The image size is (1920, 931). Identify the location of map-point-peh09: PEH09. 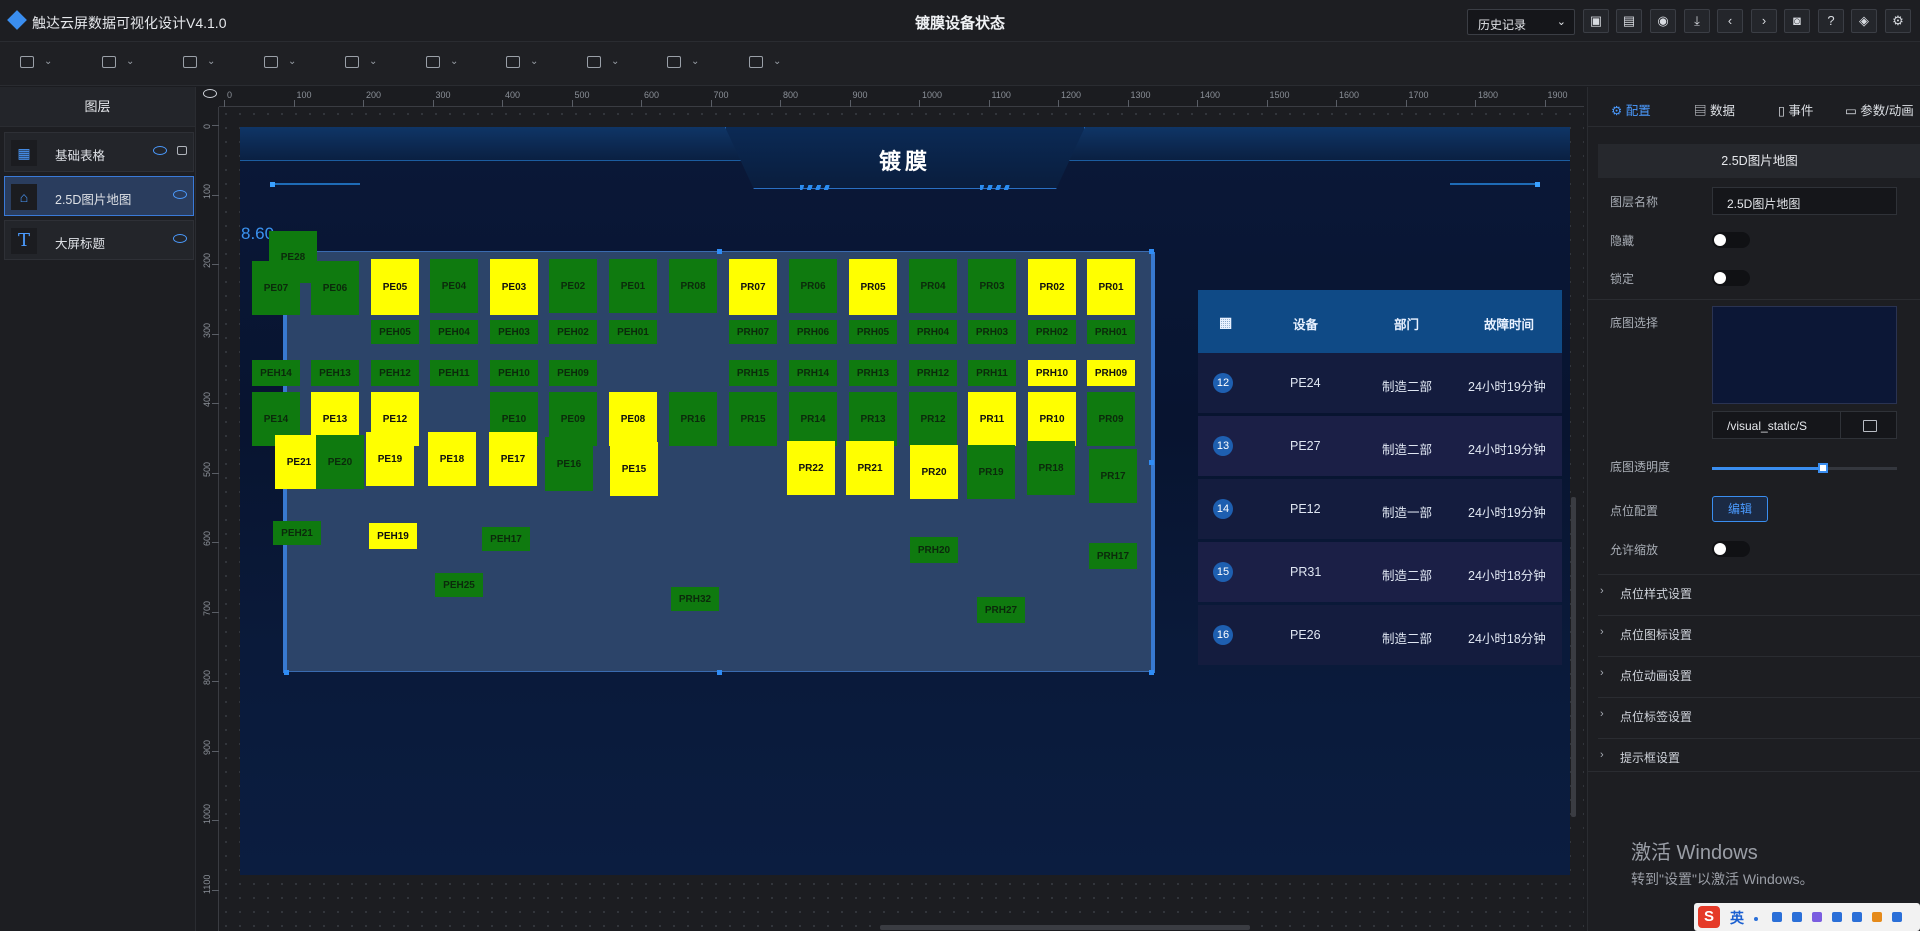
(573, 373).